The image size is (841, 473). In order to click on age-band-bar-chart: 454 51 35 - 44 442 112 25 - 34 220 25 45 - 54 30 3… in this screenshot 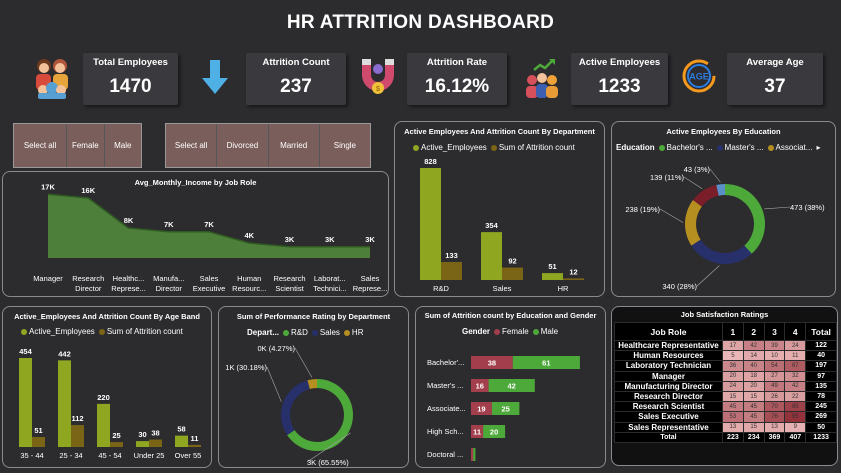, I will do `click(110, 403)`.